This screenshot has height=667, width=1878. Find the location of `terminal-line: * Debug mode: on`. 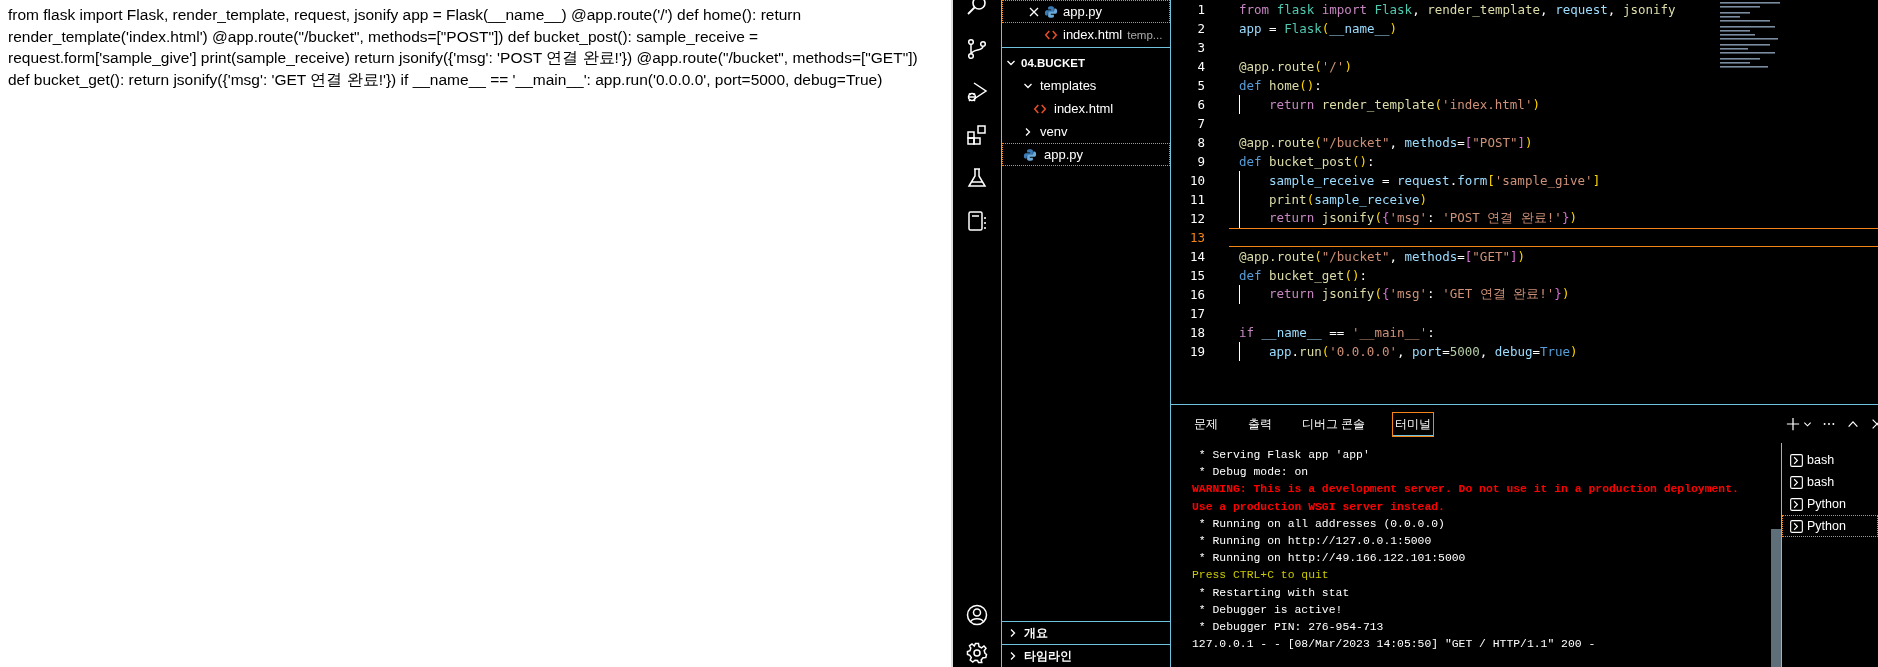

terminal-line: * Debug mode: on is located at coordinates (1253, 473).